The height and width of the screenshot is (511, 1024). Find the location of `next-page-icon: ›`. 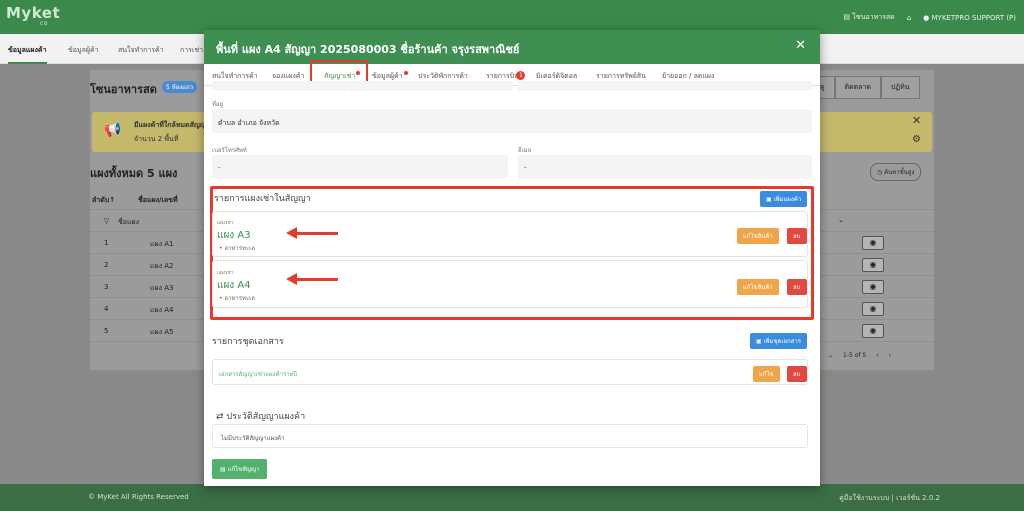

next-page-icon: › is located at coordinates (890, 355).